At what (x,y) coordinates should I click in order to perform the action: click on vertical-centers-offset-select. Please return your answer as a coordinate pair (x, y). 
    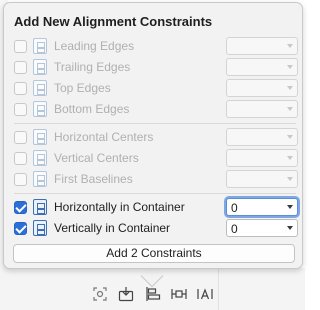
    Looking at the image, I should click on (262, 158).